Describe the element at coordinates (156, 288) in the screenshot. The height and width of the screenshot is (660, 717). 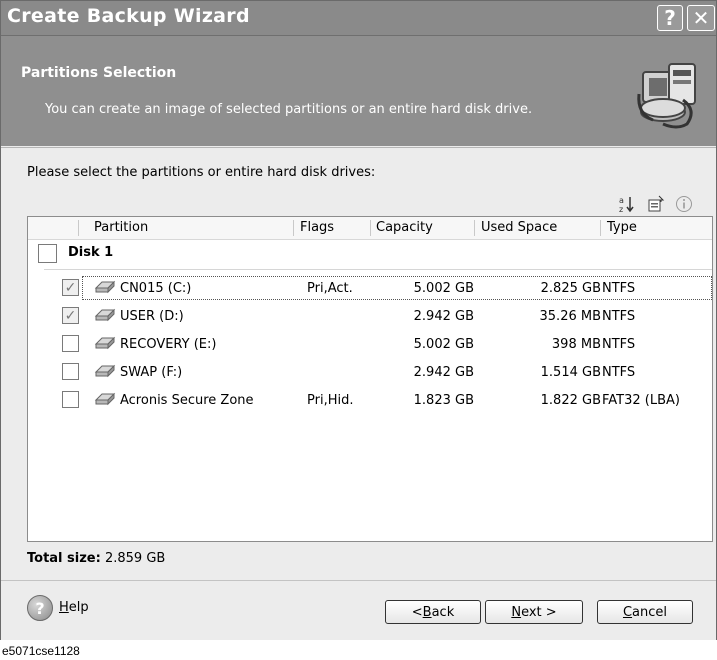
I see `partition-name: CN015 (C:)` at that location.